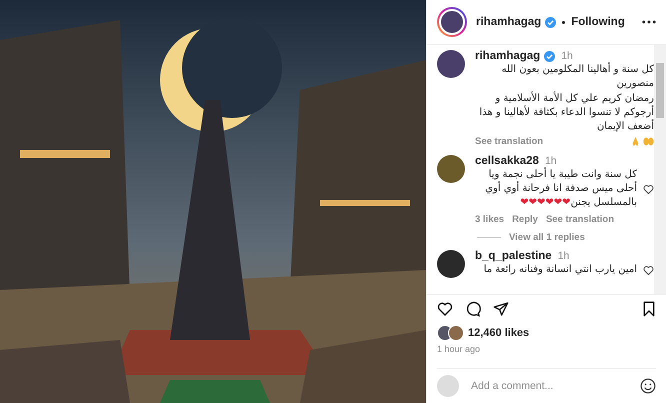  What do you see at coordinates (499, 333) in the screenshot?
I see `like-count: 12,460 likes` at bounding box center [499, 333].